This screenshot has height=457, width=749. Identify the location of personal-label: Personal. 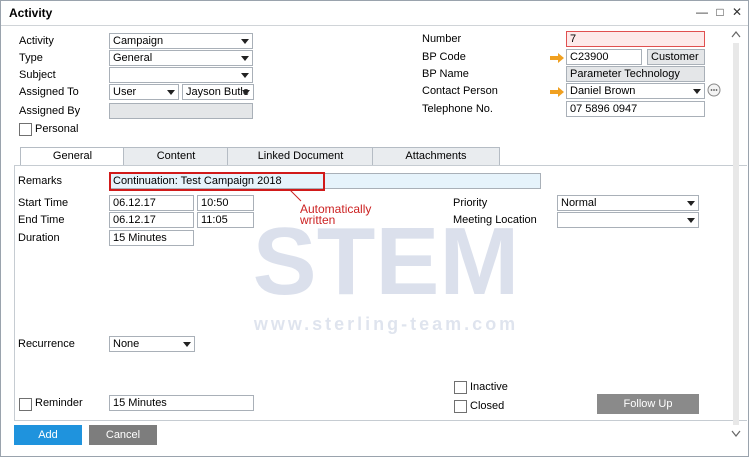
(57, 129).